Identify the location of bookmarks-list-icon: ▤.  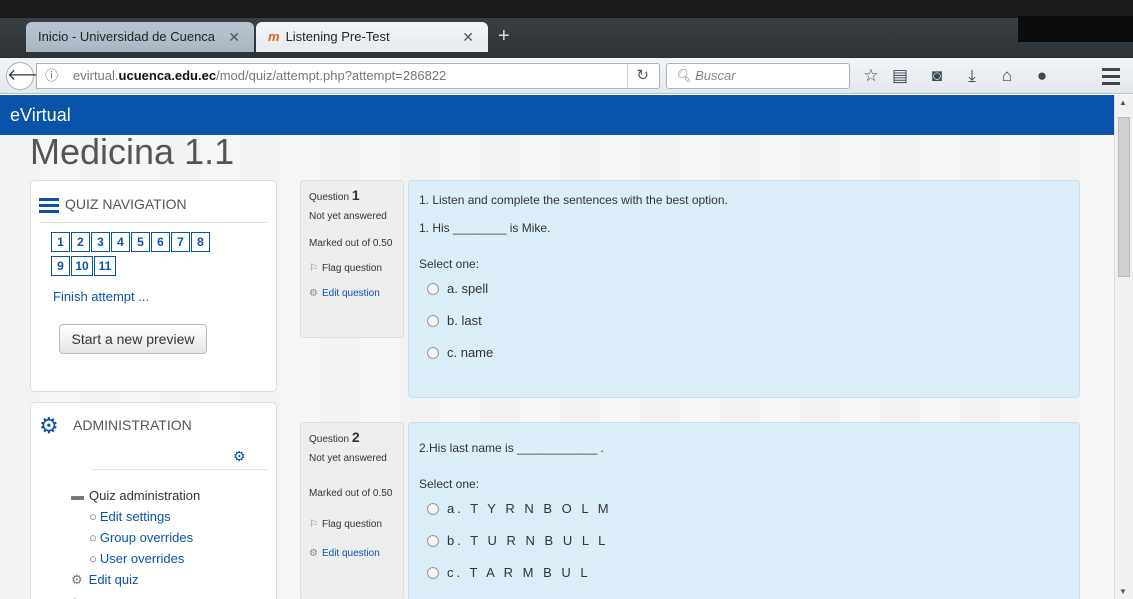
(900, 76).